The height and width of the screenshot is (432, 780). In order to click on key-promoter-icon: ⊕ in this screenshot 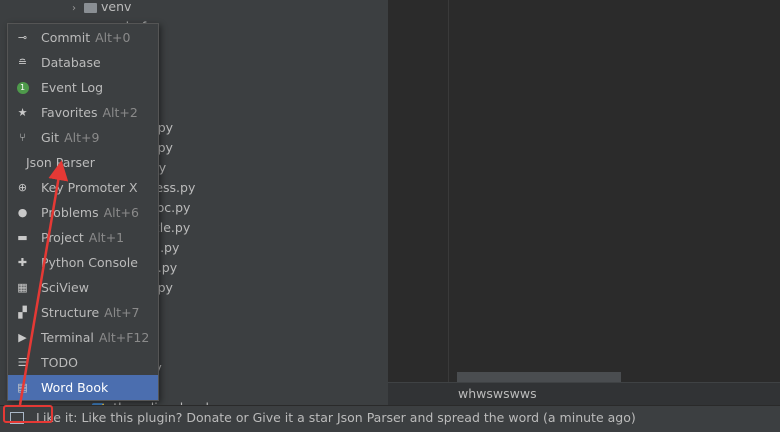, I will do `click(22, 187)`.